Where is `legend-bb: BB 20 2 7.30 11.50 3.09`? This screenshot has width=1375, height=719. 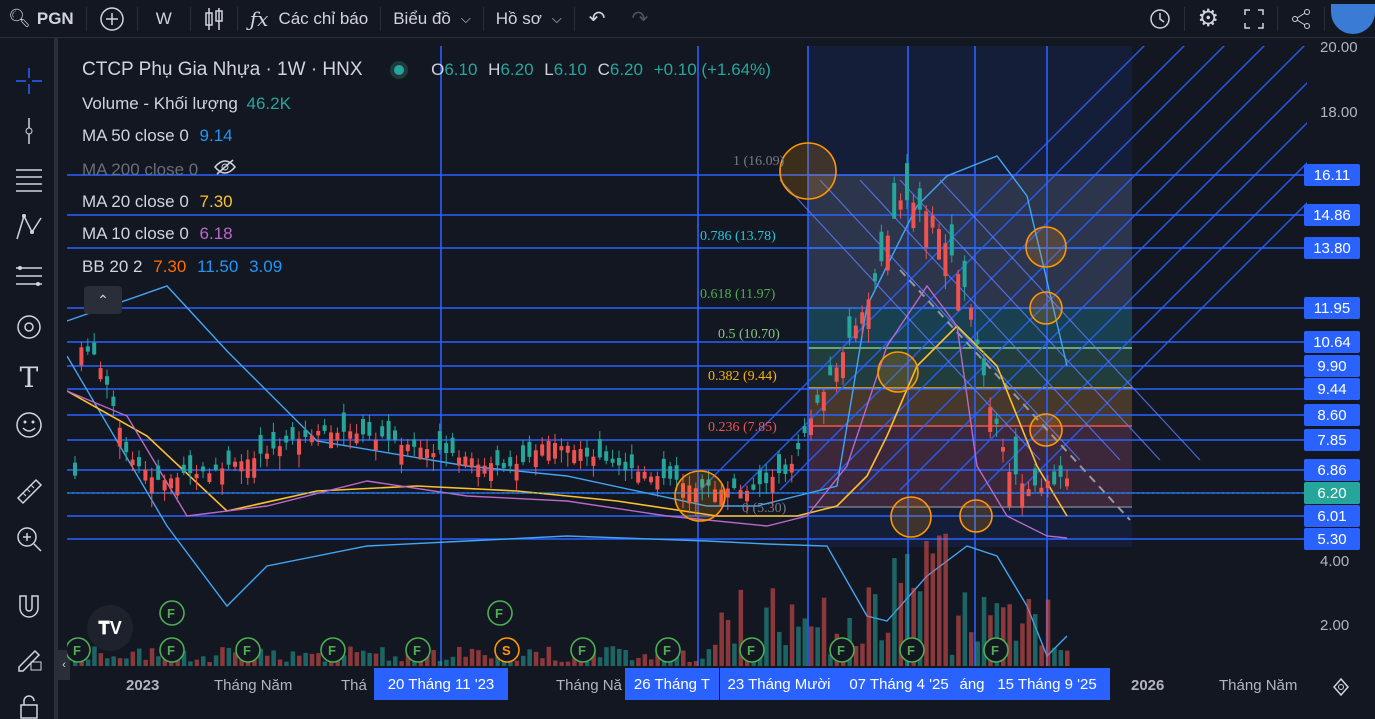 legend-bb: BB 20 2 7.30 11.50 3.09 is located at coordinates (182, 267).